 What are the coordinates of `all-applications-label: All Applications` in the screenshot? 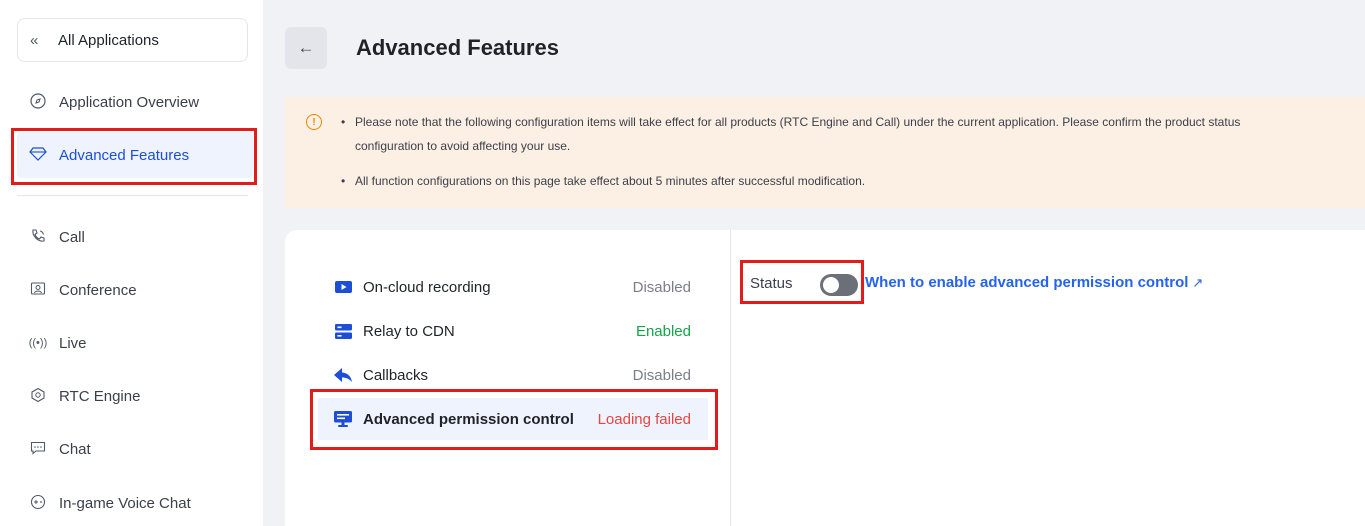 It's located at (108, 40).